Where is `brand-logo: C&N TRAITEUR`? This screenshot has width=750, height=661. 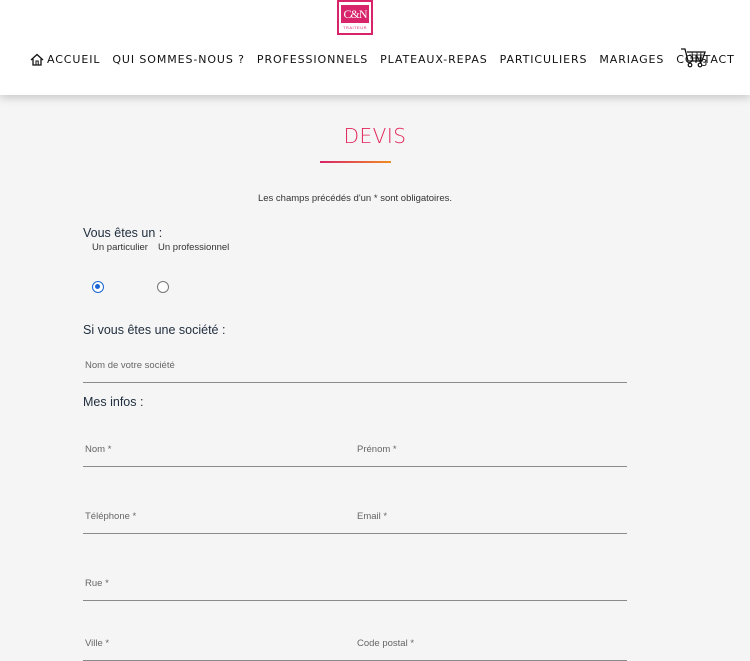
brand-logo: C&N TRAITEUR is located at coordinates (355, 17).